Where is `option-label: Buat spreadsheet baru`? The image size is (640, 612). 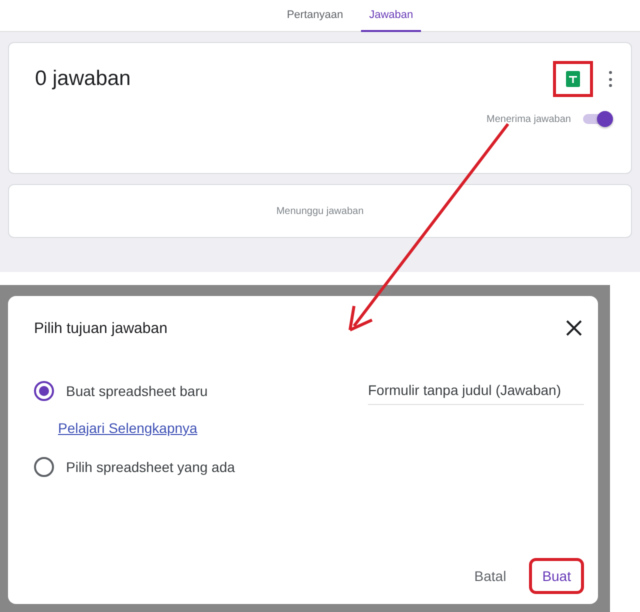
option-label: Buat spreadsheet baru is located at coordinates (137, 391).